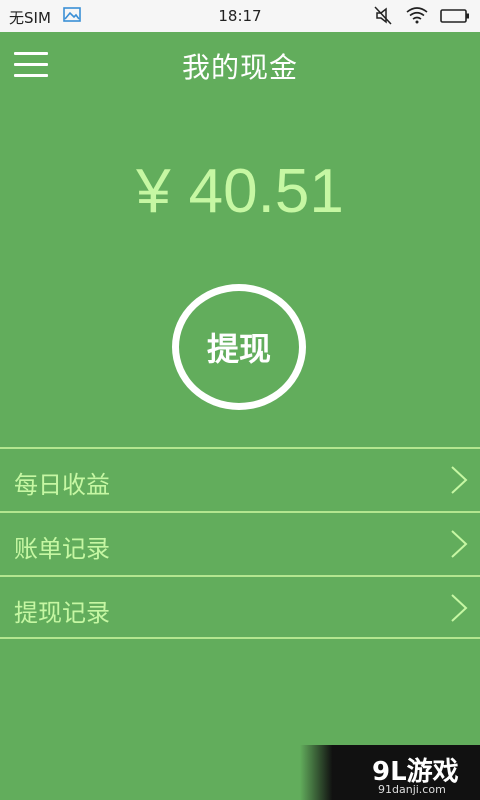 This screenshot has width=480, height=800. I want to click on status-bar: 无SIM 18:17, so click(240, 16).